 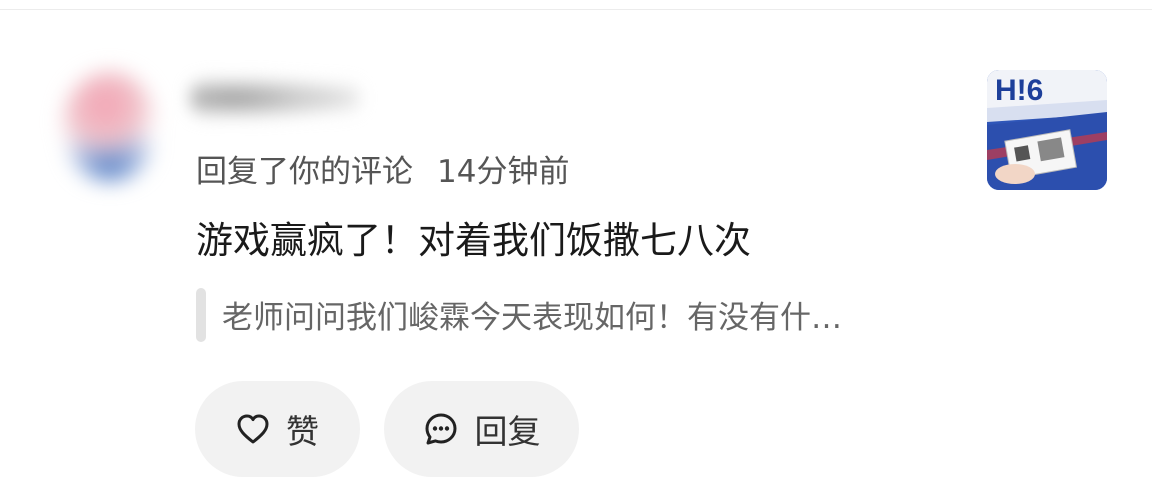 What do you see at coordinates (503, 171) in the screenshot?
I see `timestamp: 14分钟前` at bounding box center [503, 171].